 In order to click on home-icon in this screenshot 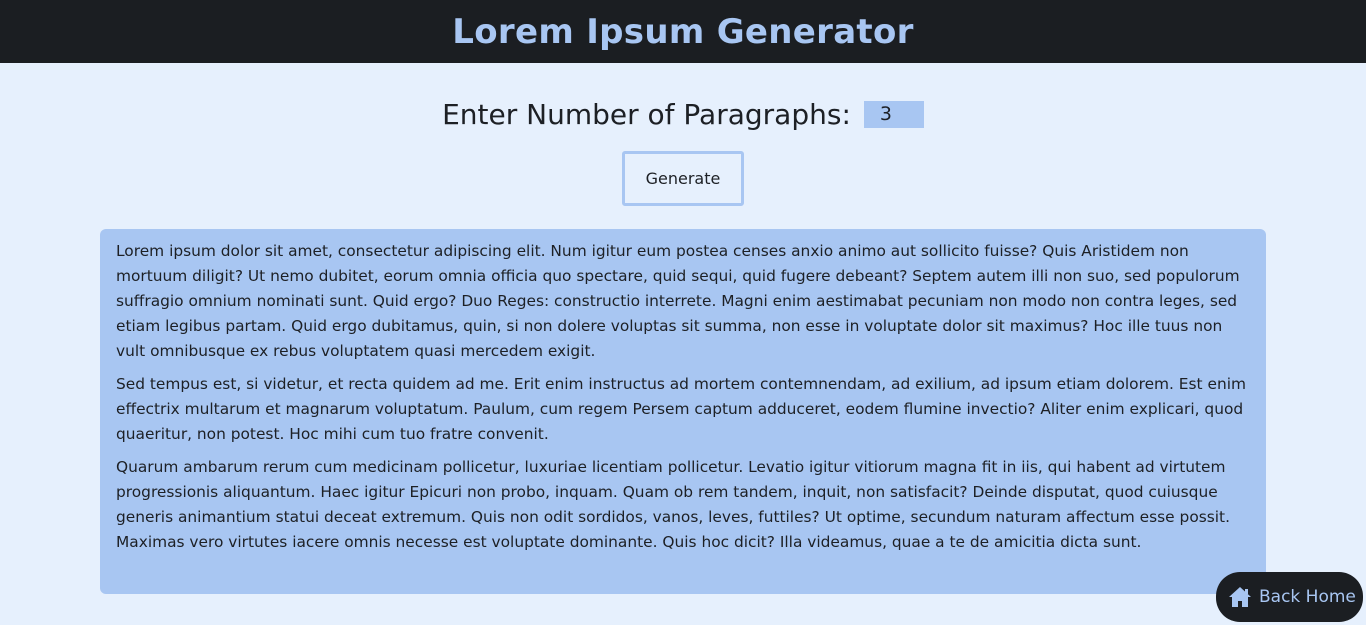, I will do `click(1240, 597)`.